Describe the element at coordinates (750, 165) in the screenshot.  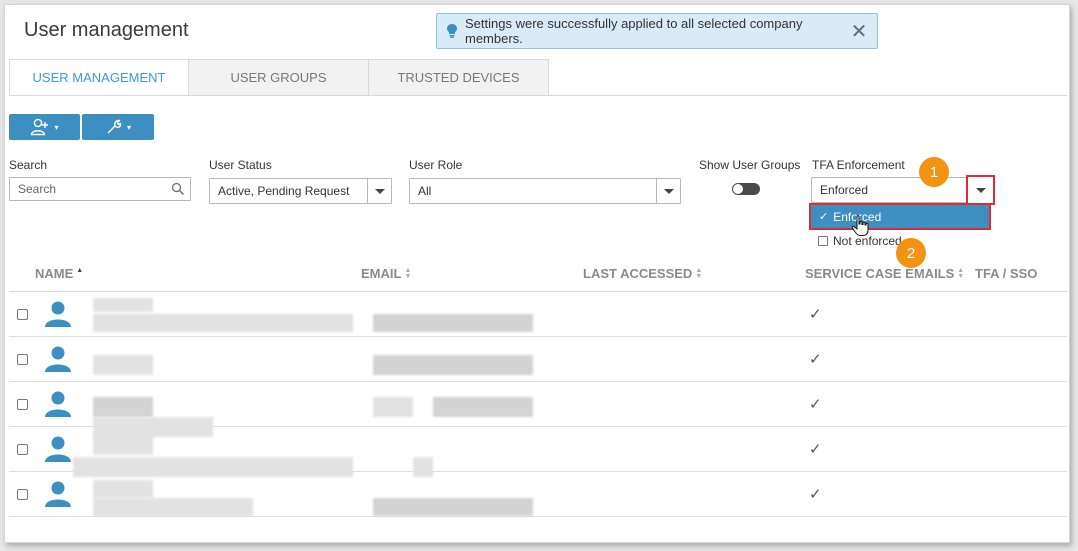
I see `show-user-groups-label: Show User Groups` at that location.